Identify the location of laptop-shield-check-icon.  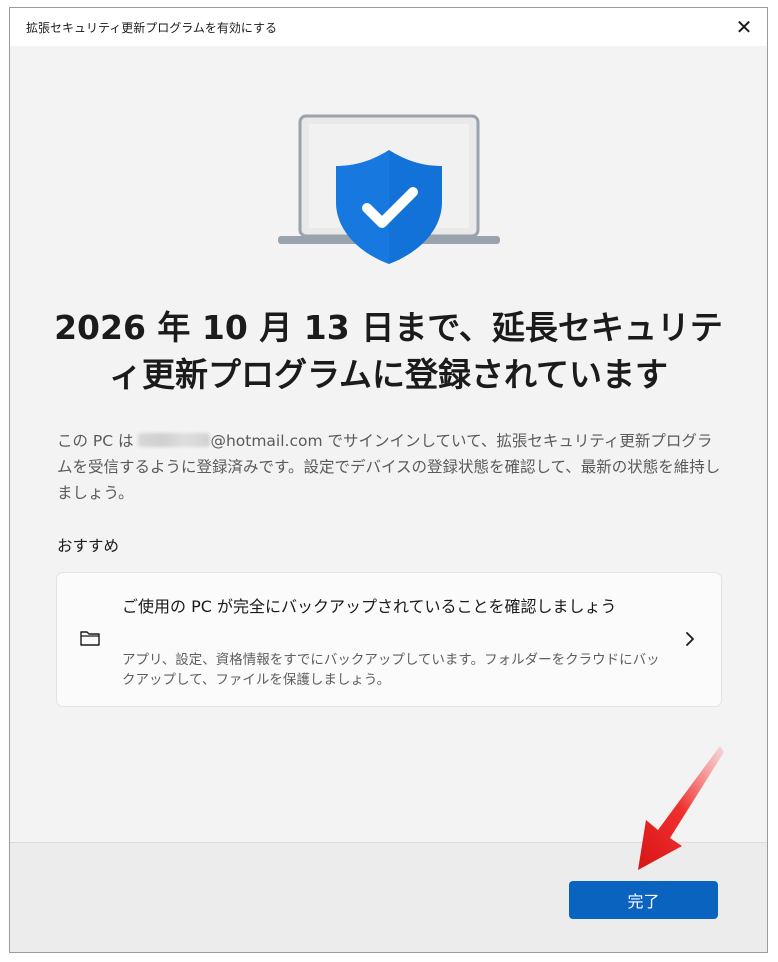
(389, 189).